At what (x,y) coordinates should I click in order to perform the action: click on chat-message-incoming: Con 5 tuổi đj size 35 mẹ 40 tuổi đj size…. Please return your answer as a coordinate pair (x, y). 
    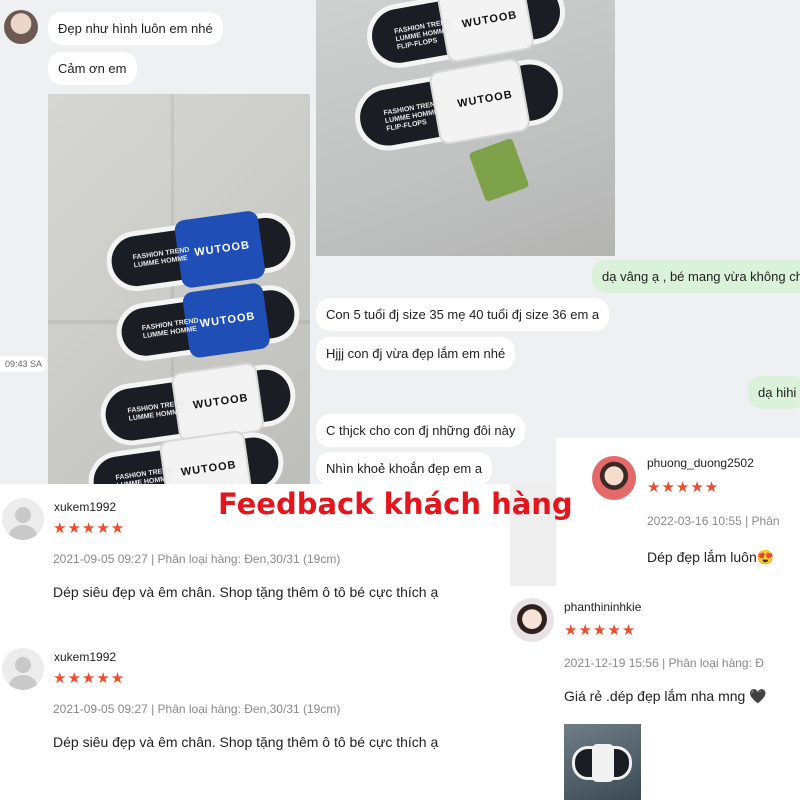
    Looking at the image, I should click on (463, 314).